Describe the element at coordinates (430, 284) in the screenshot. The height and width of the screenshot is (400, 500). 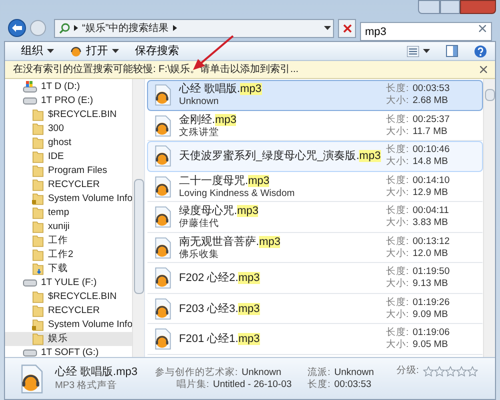
I see `size-value: 9.13 MB` at that location.